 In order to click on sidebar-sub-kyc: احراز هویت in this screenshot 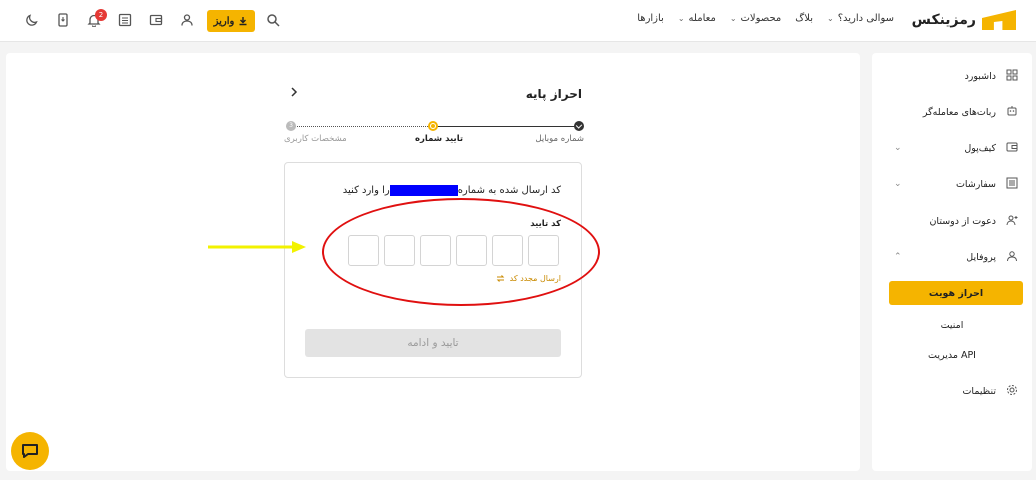, I will do `click(956, 293)`.